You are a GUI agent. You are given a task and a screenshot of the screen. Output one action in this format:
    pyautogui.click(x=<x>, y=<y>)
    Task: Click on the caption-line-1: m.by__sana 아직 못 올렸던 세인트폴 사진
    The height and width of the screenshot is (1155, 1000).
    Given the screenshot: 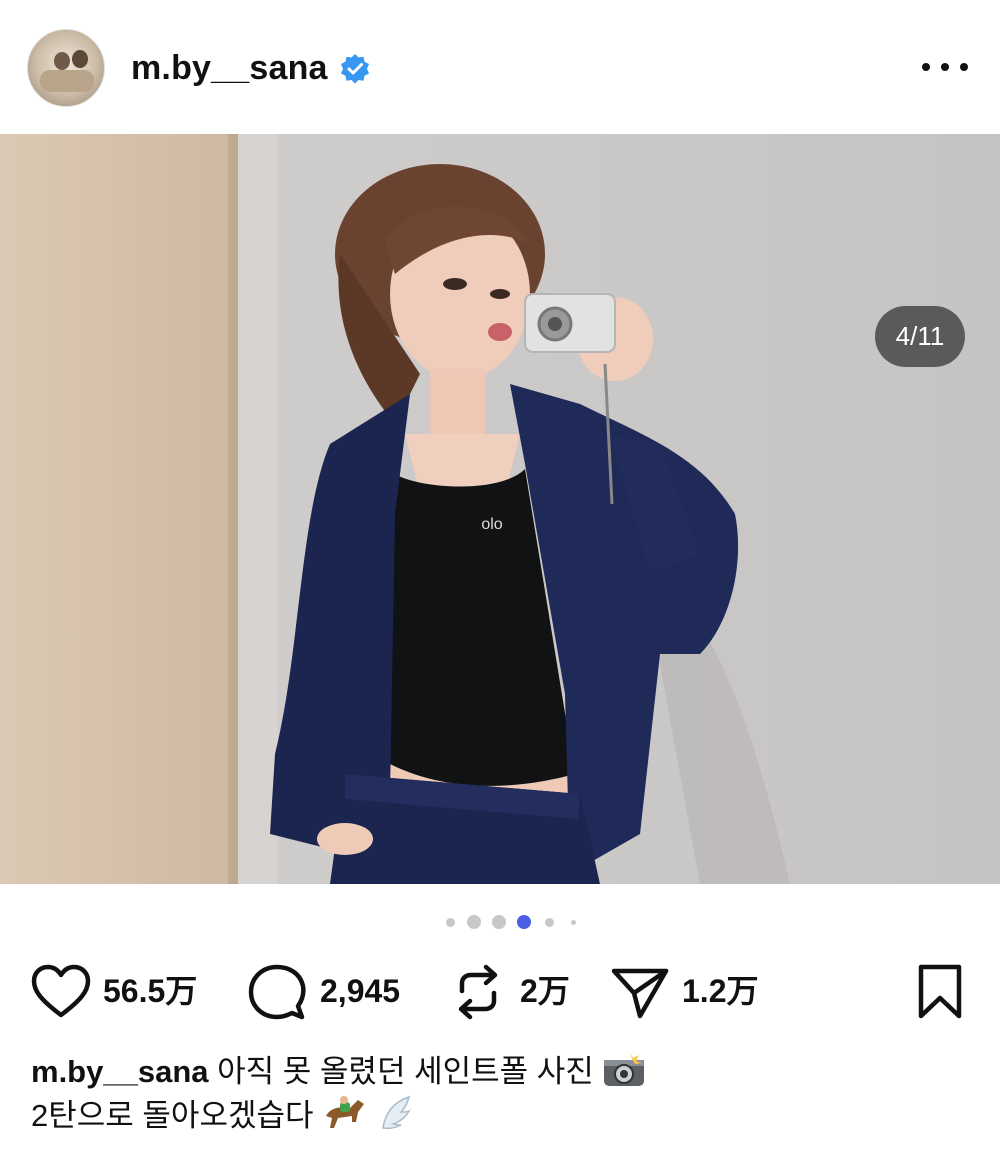 What is the action you would take?
    pyautogui.click(x=501, y=1072)
    